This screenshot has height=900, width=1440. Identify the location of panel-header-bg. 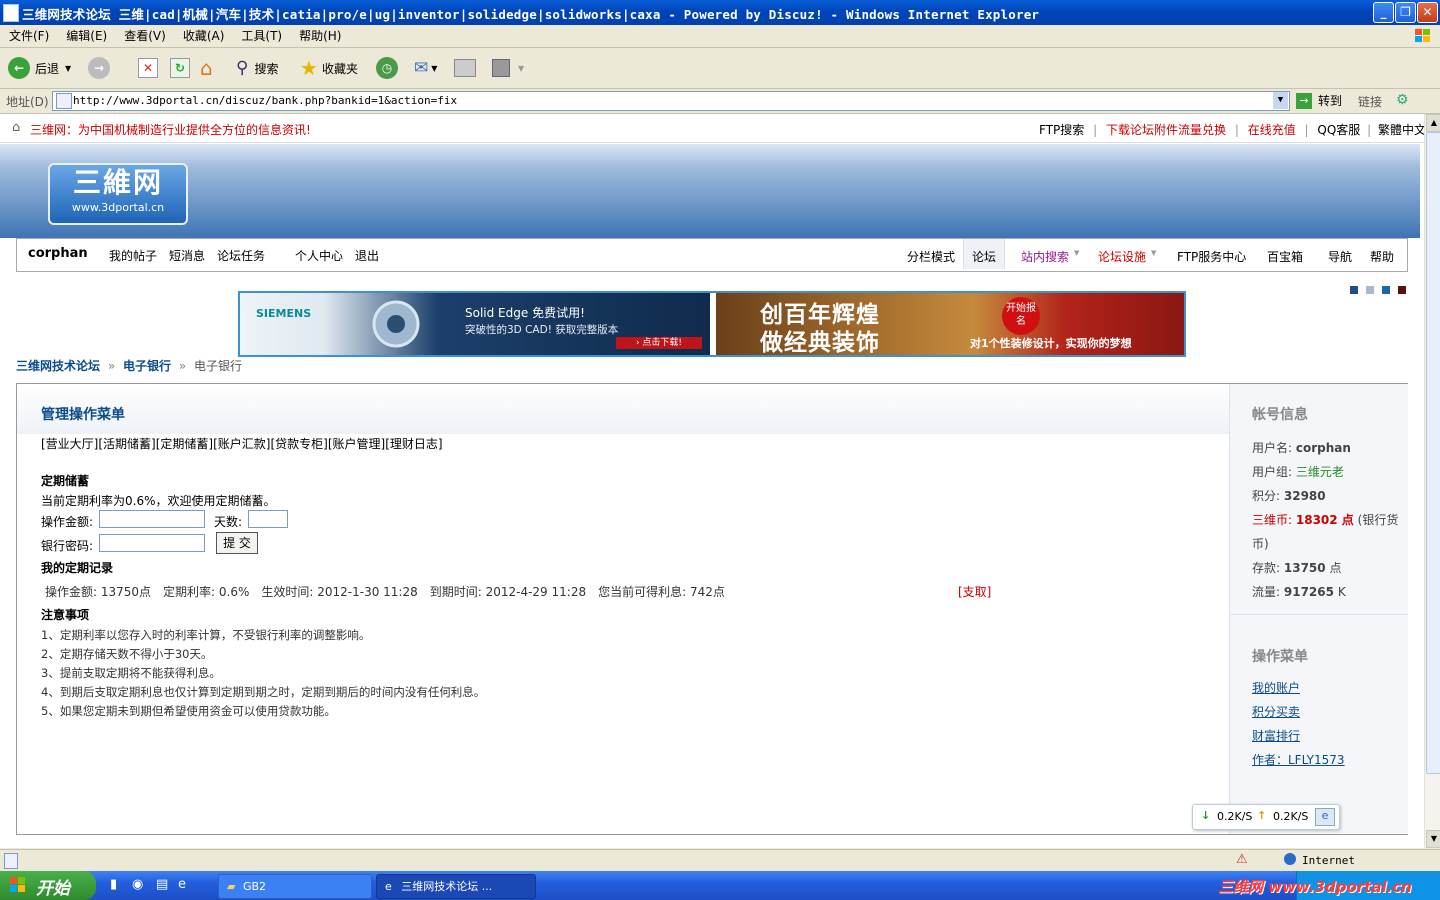
(623, 409).